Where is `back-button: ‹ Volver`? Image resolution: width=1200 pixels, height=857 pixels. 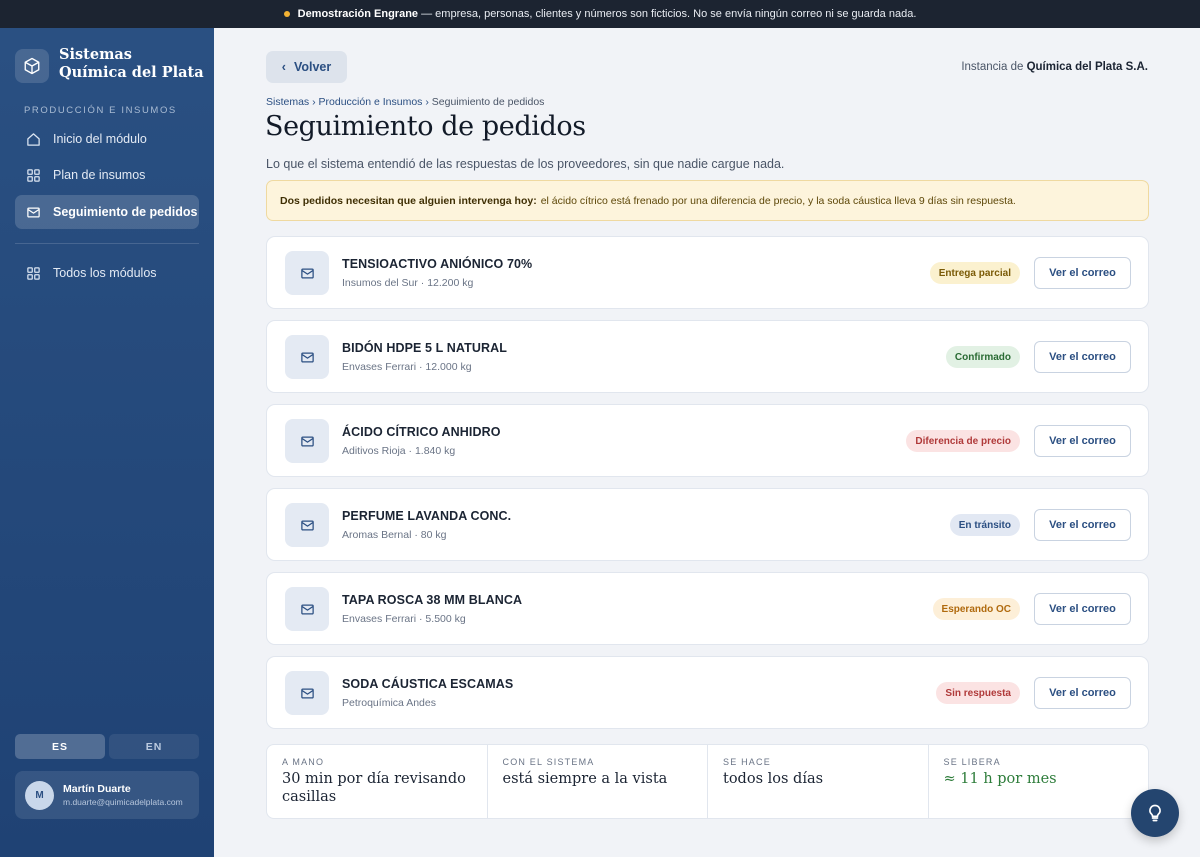 back-button: ‹ Volver is located at coordinates (306, 67).